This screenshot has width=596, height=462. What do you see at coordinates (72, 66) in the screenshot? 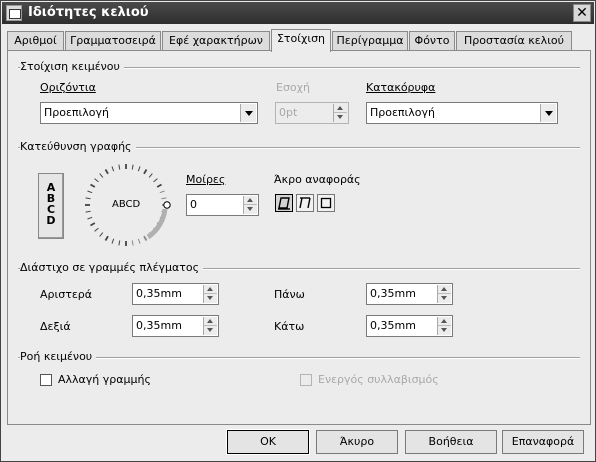
I see `section-title-alignment: Στοίχιση κειμένου` at bounding box center [72, 66].